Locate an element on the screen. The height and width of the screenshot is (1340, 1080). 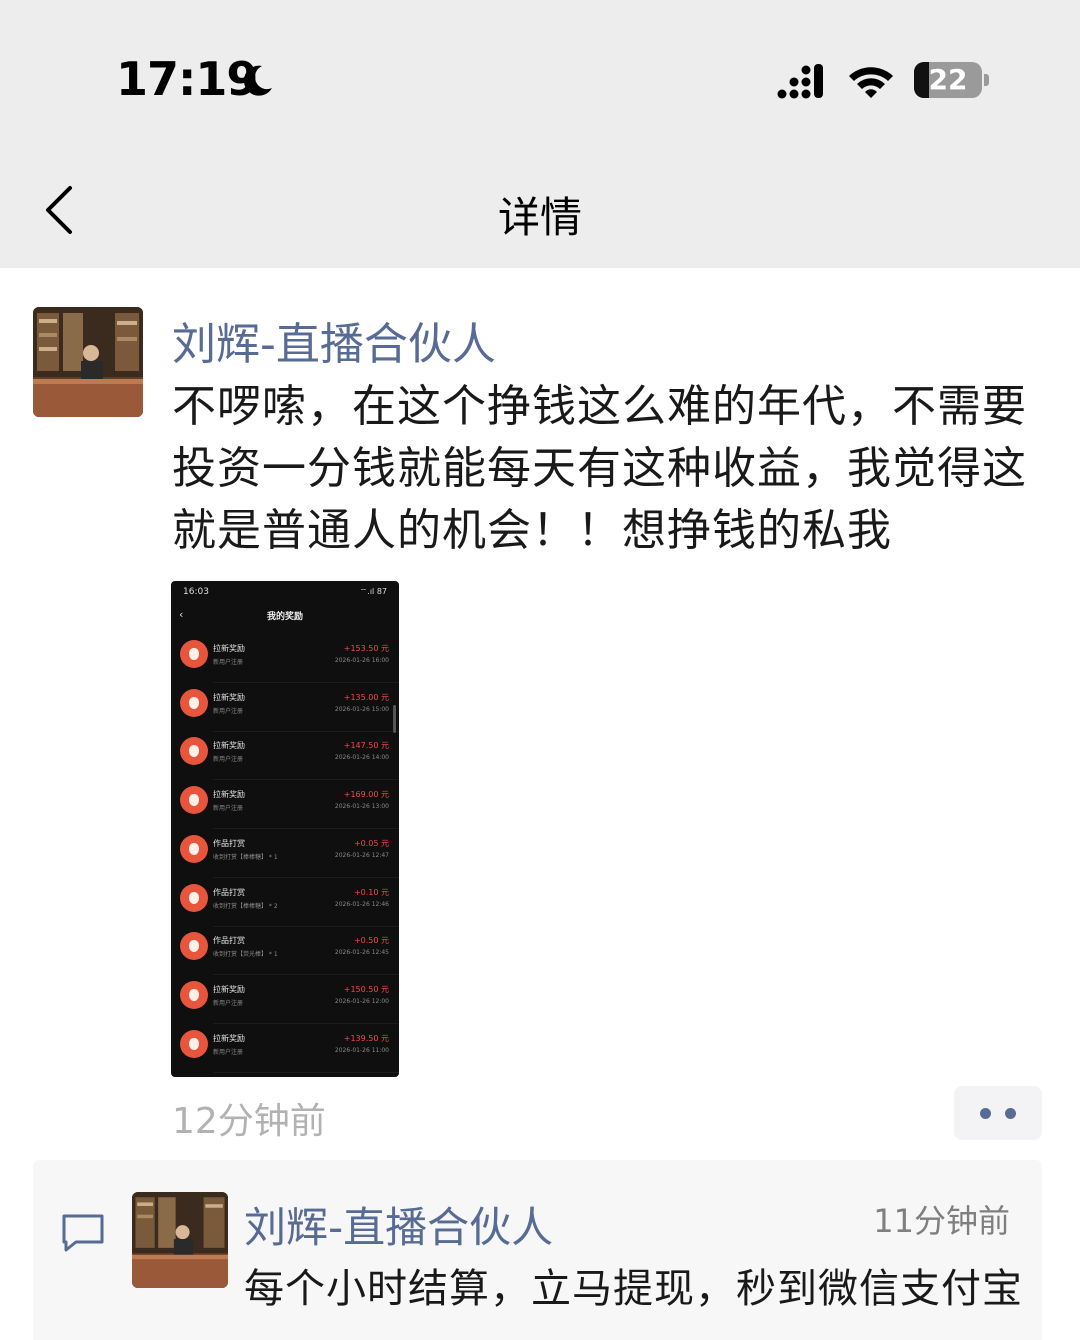
comment-bubble-icon is located at coordinates (83, 1233).